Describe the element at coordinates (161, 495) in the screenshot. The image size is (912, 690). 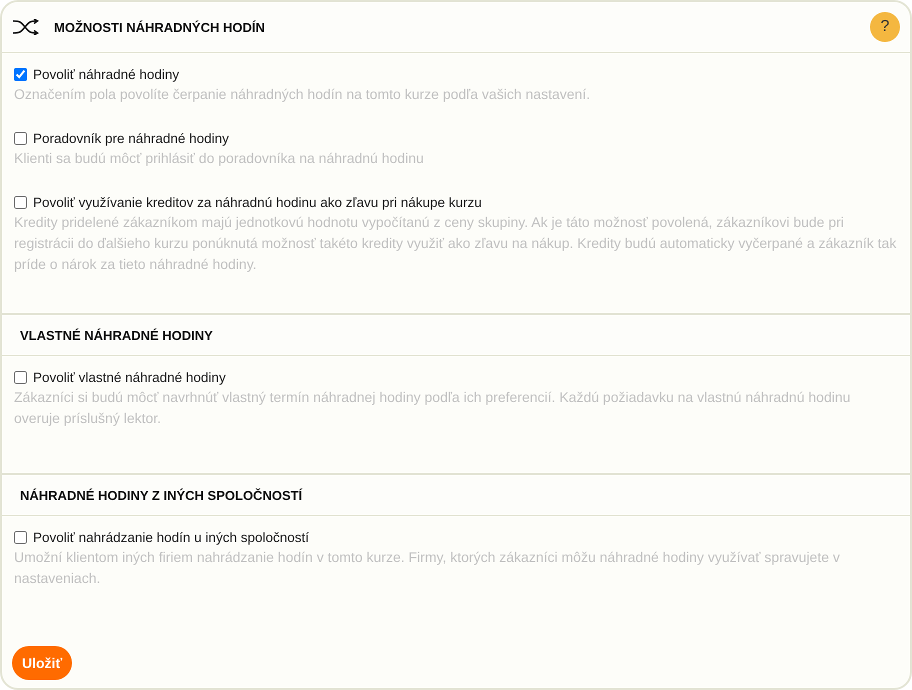
I see `section-title: NÁHRADNÉ HODINY Z INÝCH SPOLOČNOSTÍ` at that location.